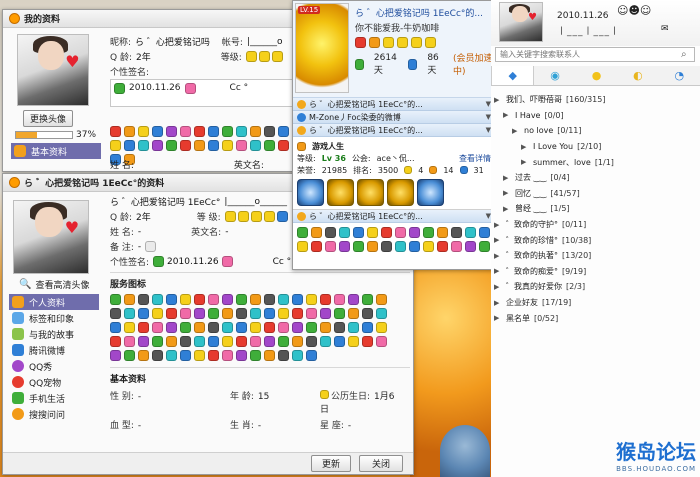  What do you see at coordinates (51, 237) in the screenshot?
I see `friend-avatar: ♥` at bounding box center [51, 237].